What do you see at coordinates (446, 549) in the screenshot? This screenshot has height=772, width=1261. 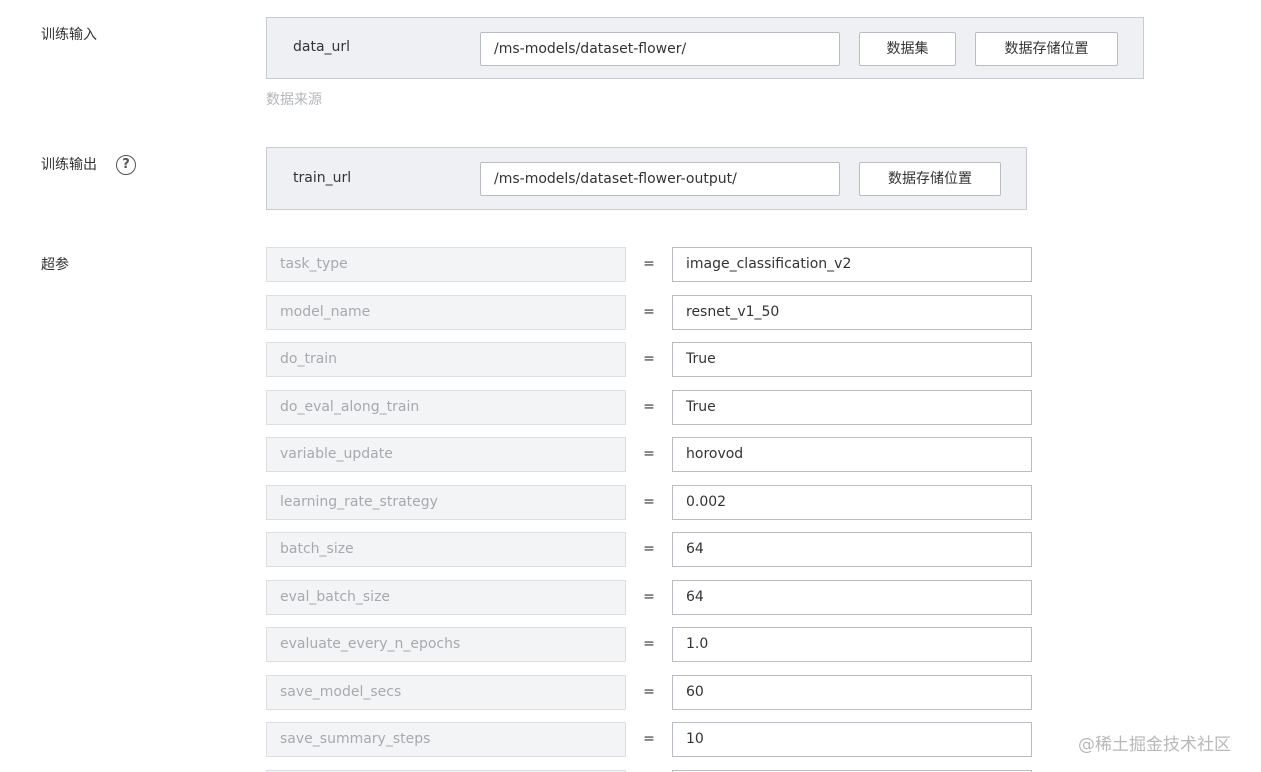 I see `hyperparameter-key-field: batch_size` at bounding box center [446, 549].